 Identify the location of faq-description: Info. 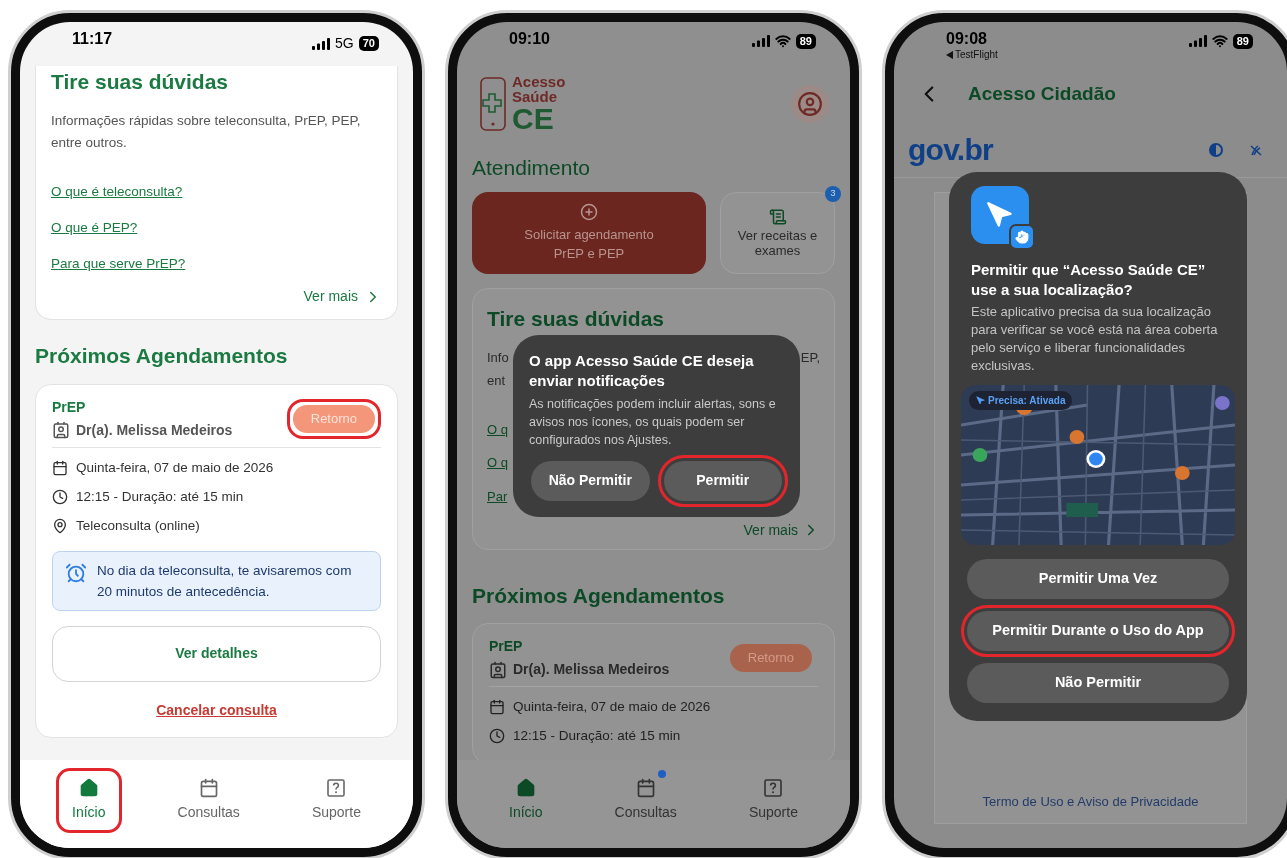
(498, 358).